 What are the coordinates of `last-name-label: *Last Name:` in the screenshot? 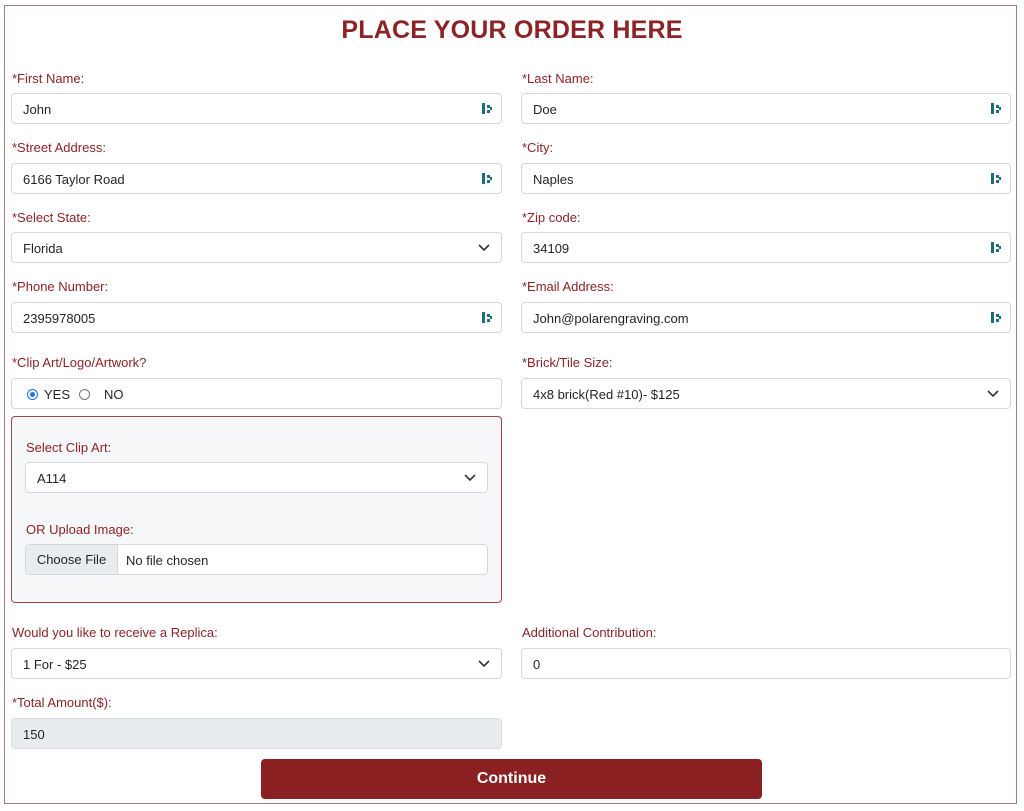 It's located at (558, 78).